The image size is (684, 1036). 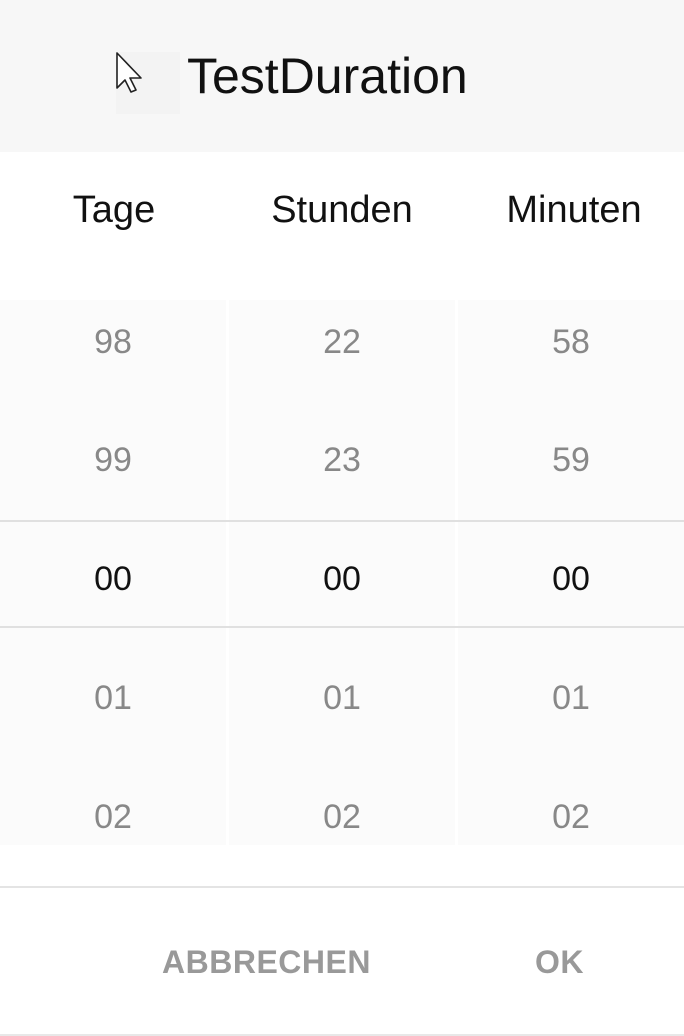 What do you see at coordinates (571, 350) in the screenshot?
I see `minutes-wheel-item: 58` at bounding box center [571, 350].